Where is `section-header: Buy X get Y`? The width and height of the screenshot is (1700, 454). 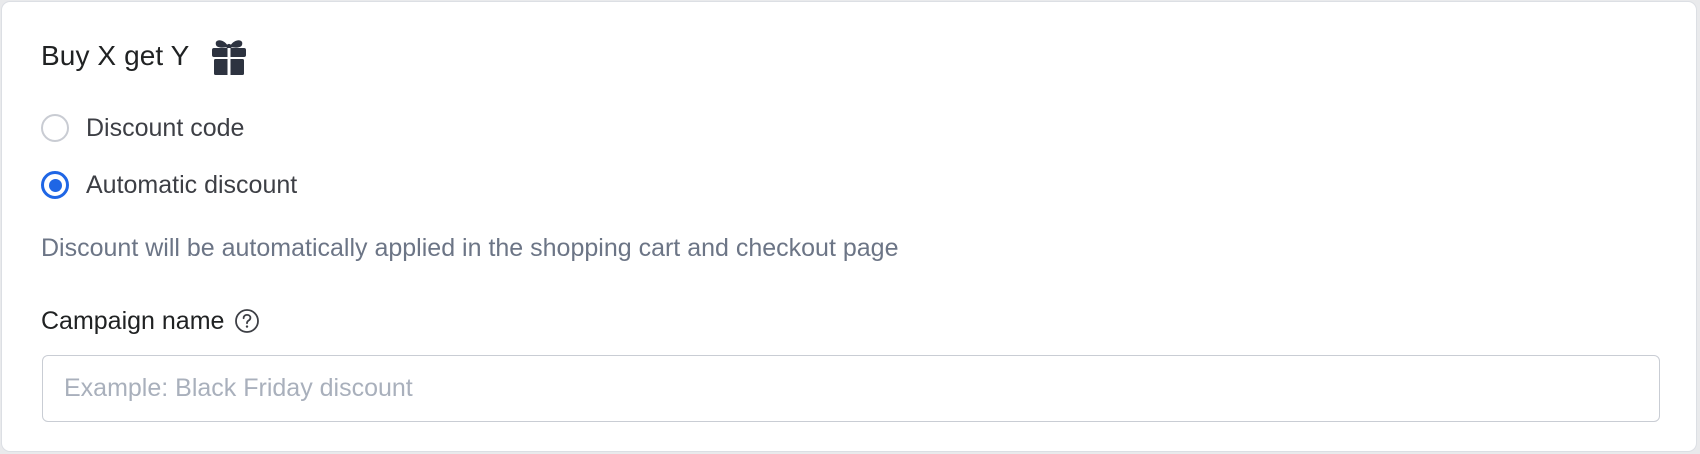 section-header: Buy X get Y is located at coordinates (146, 56).